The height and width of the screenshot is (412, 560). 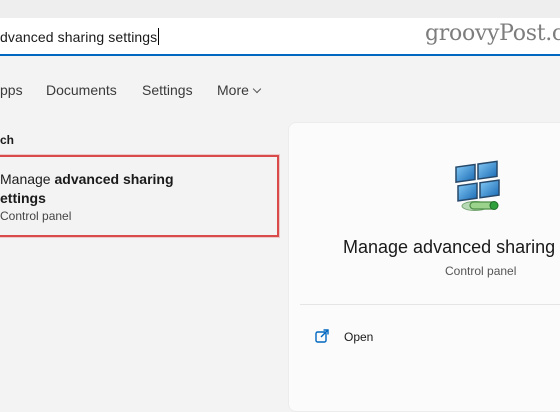 What do you see at coordinates (451, 247) in the screenshot?
I see `preview-title: Manage advanced sharing s` at bounding box center [451, 247].